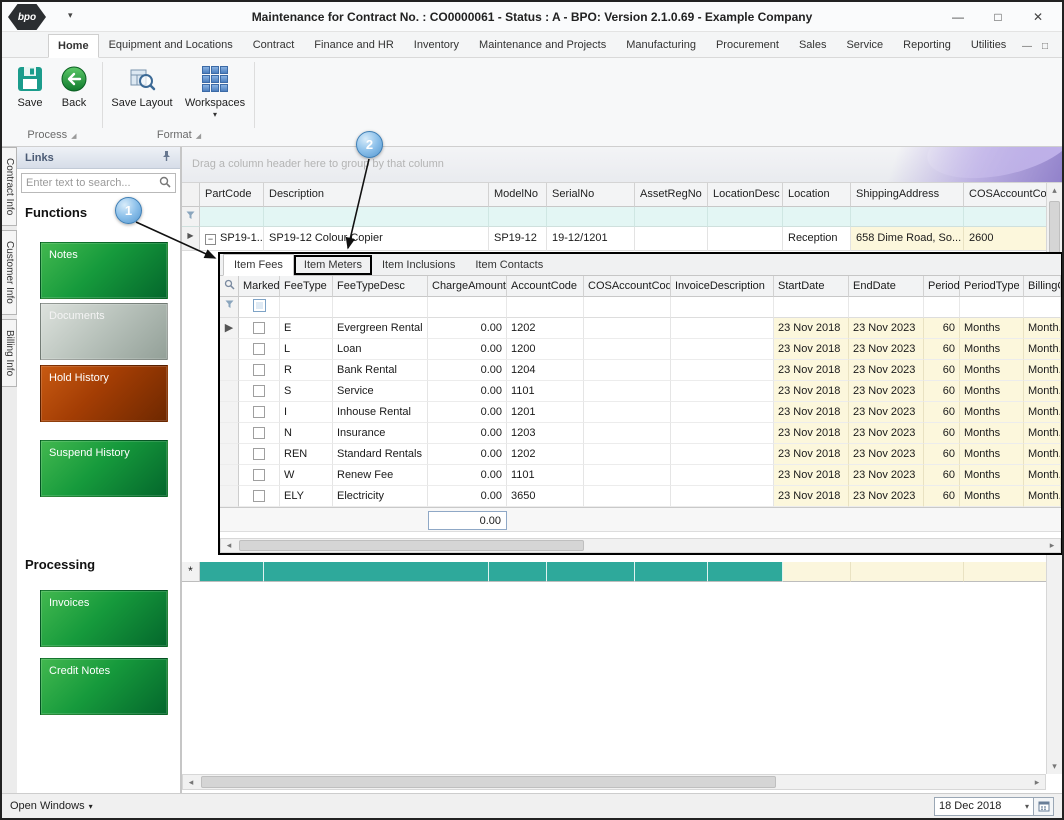 The image size is (1064, 820). What do you see at coordinates (1045, 46) in the screenshot?
I see `ribbon-expand-icon: □` at bounding box center [1045, 46].